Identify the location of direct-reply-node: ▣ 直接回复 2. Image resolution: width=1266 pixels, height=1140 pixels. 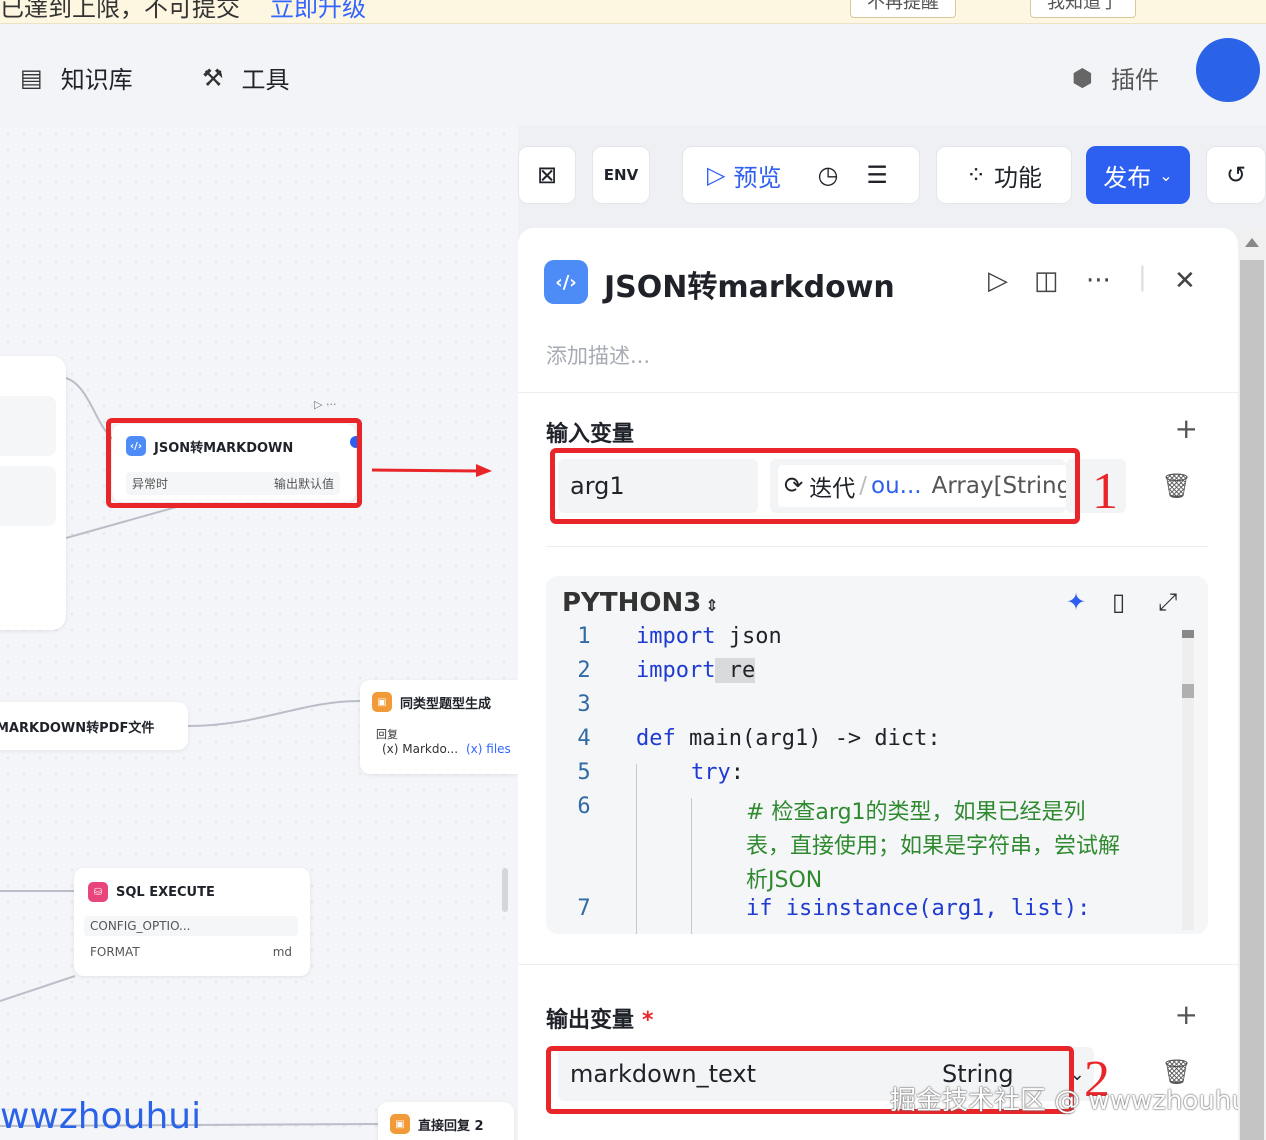
(446, 1121).